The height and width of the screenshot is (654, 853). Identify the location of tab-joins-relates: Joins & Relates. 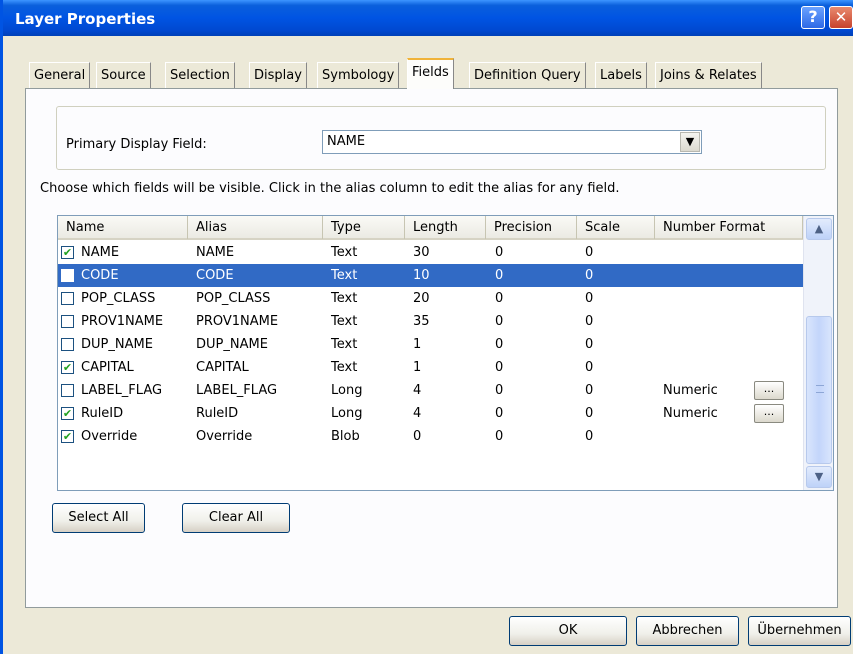
(708, 75).